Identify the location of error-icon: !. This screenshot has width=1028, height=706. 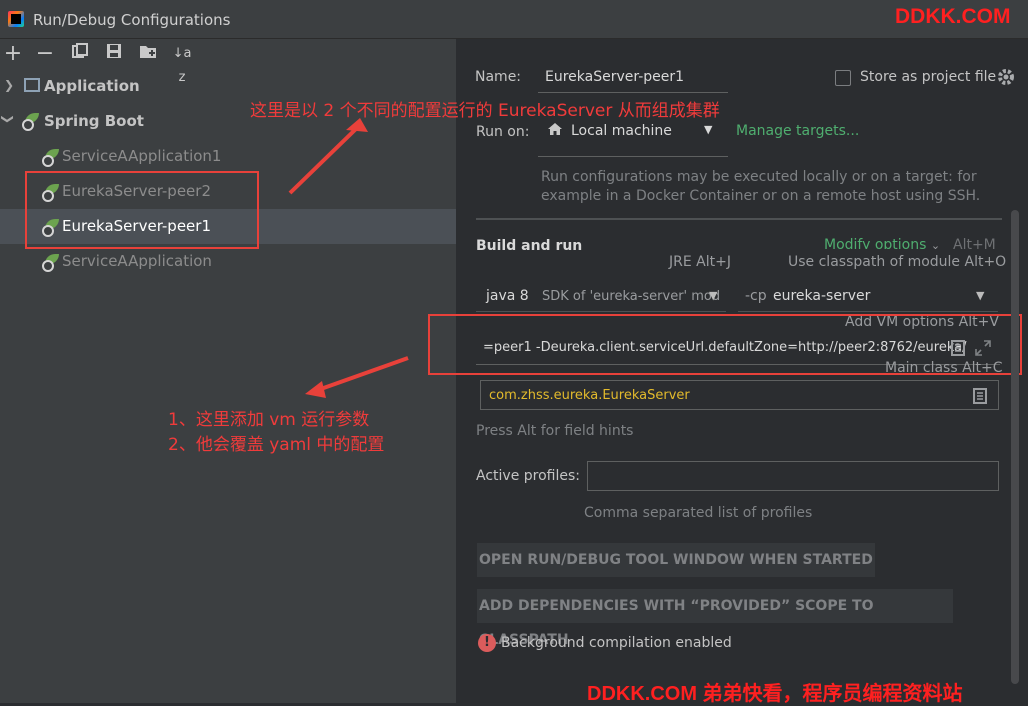
(487, 643).